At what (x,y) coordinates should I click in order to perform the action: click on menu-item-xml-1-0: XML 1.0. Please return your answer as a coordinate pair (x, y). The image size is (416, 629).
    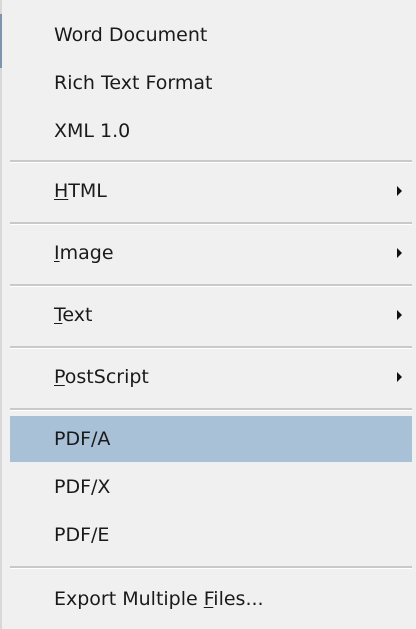
    Looking at the image, I should click on (211, 131).